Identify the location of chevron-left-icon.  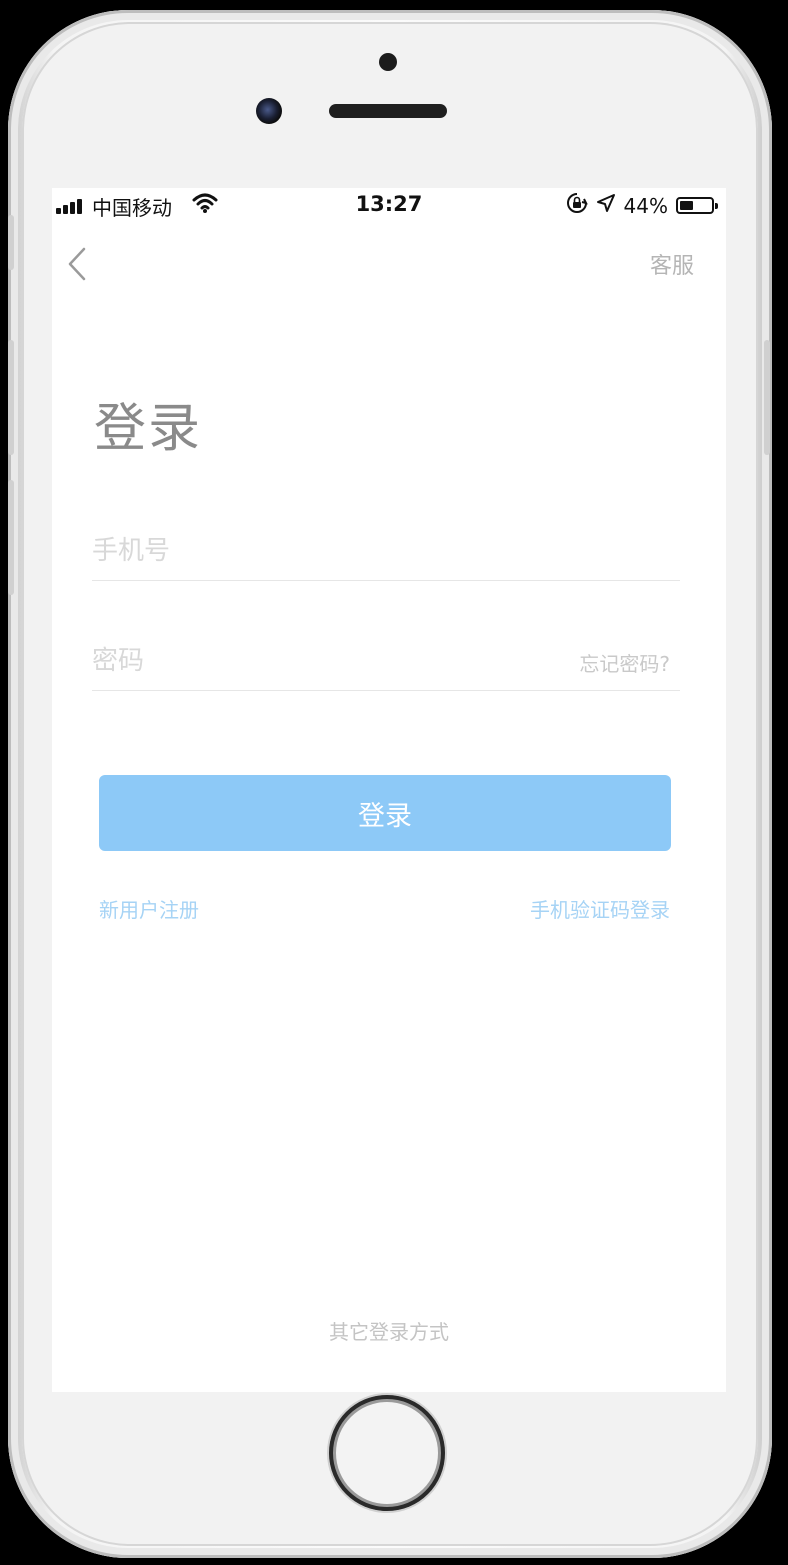
(77, 264).